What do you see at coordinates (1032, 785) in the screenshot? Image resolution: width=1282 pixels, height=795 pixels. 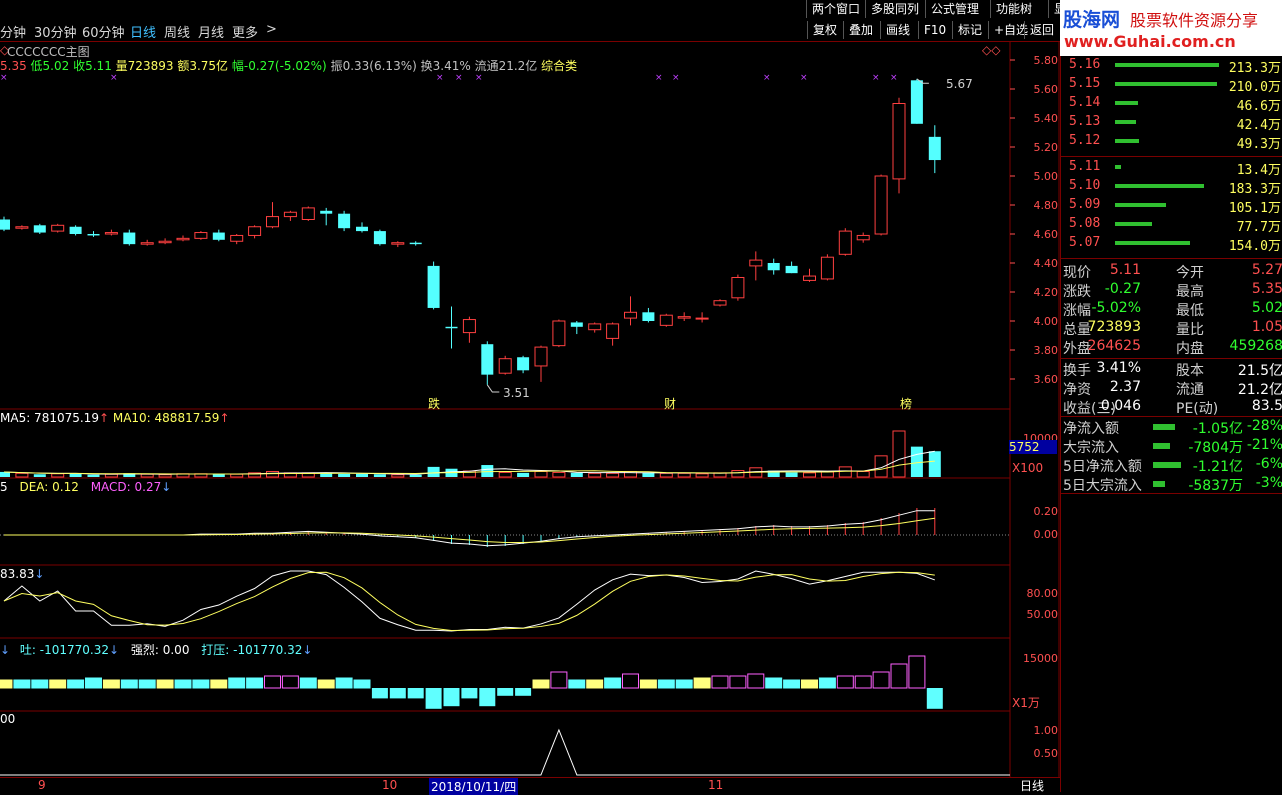 I see `period-indicator: 日线` at bounding box center [1032, 785].